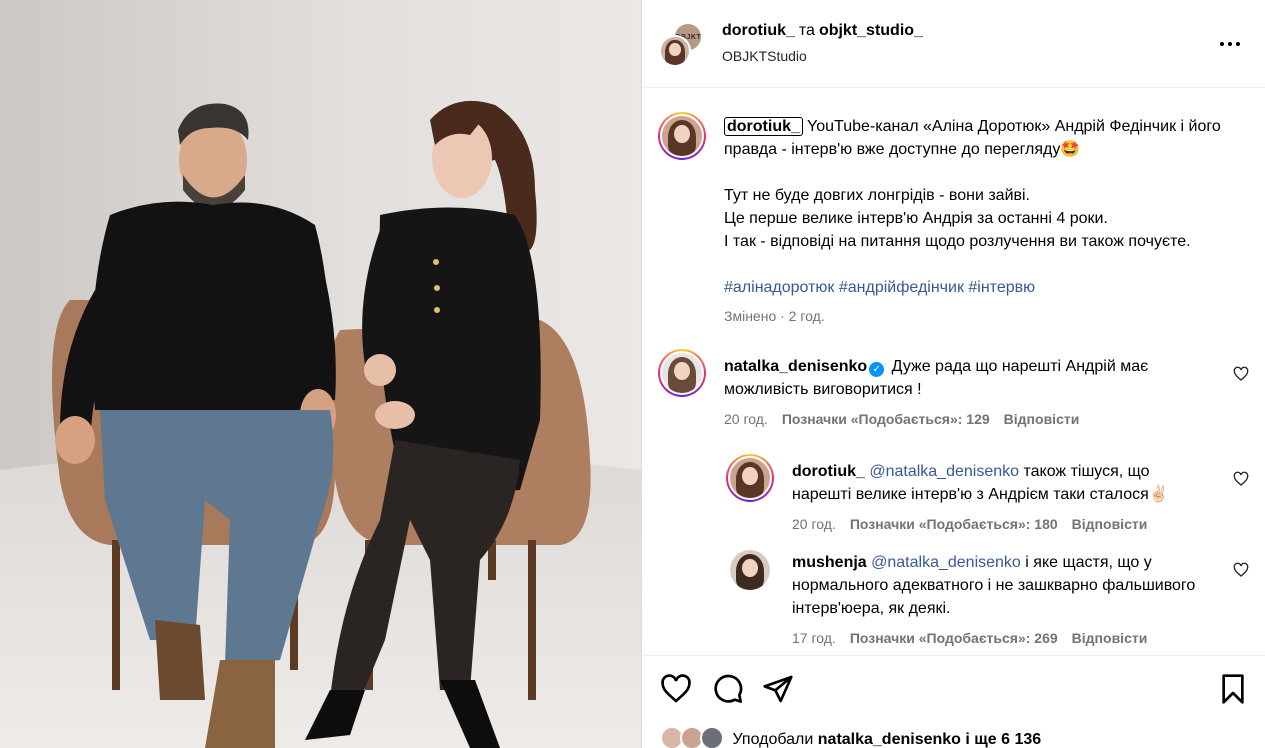 The height and width of the screenshot is (748, 1265). Describe the element at coordinates (954, 524) in the screenshot. I see `comment-likes: Позначки «Подобається»: 180` at that location.